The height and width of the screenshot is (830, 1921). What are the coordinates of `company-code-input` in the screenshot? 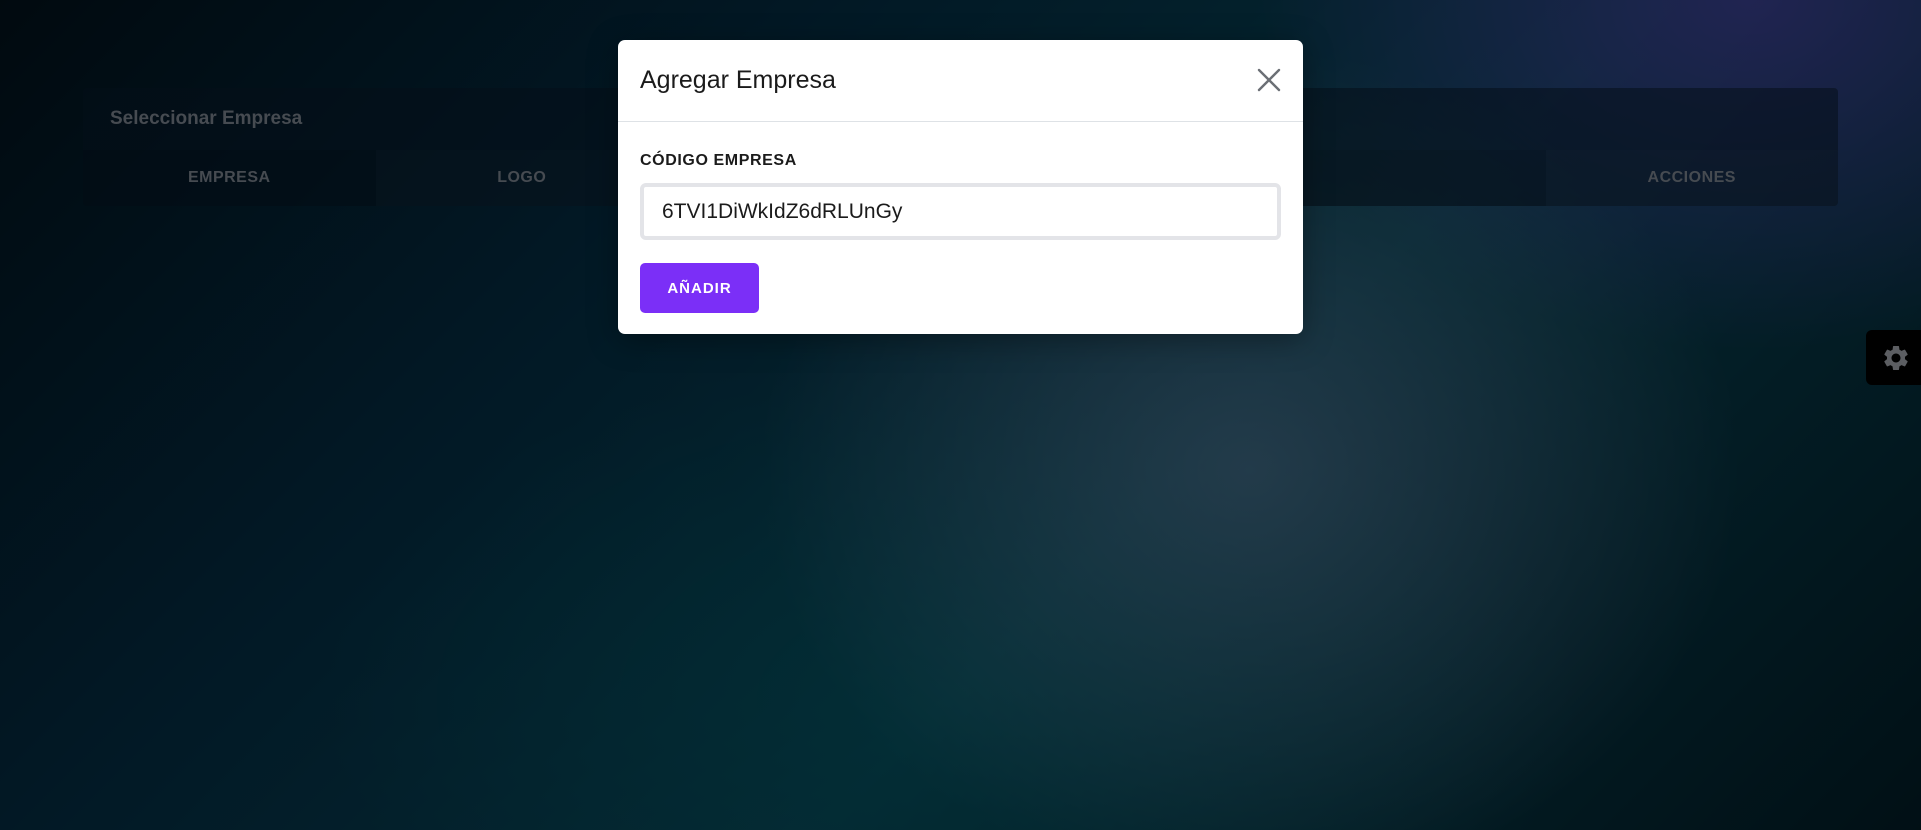 It's located at (960, 211).